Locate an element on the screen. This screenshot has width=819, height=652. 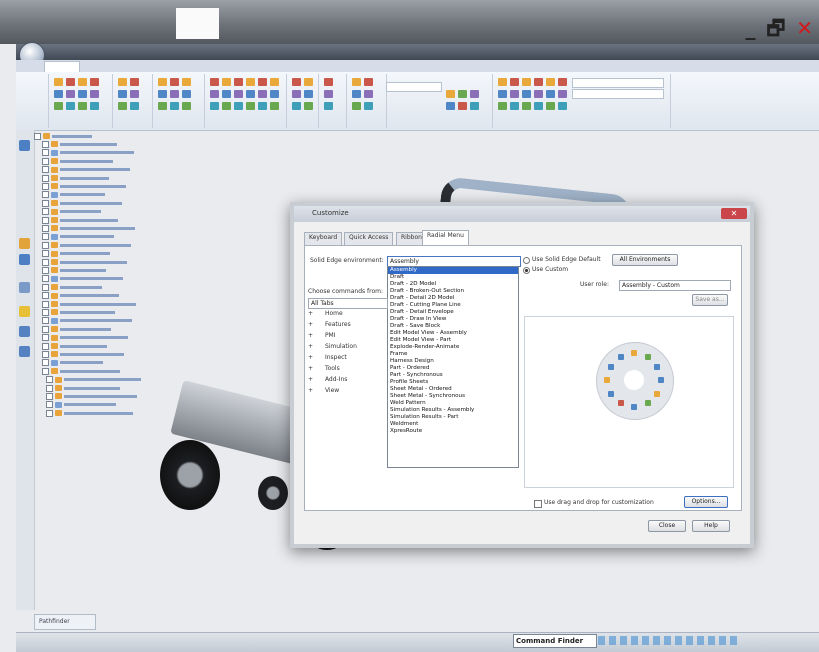
environment-option: Draft - Detail Envelope is located at coordinates (453, 312).